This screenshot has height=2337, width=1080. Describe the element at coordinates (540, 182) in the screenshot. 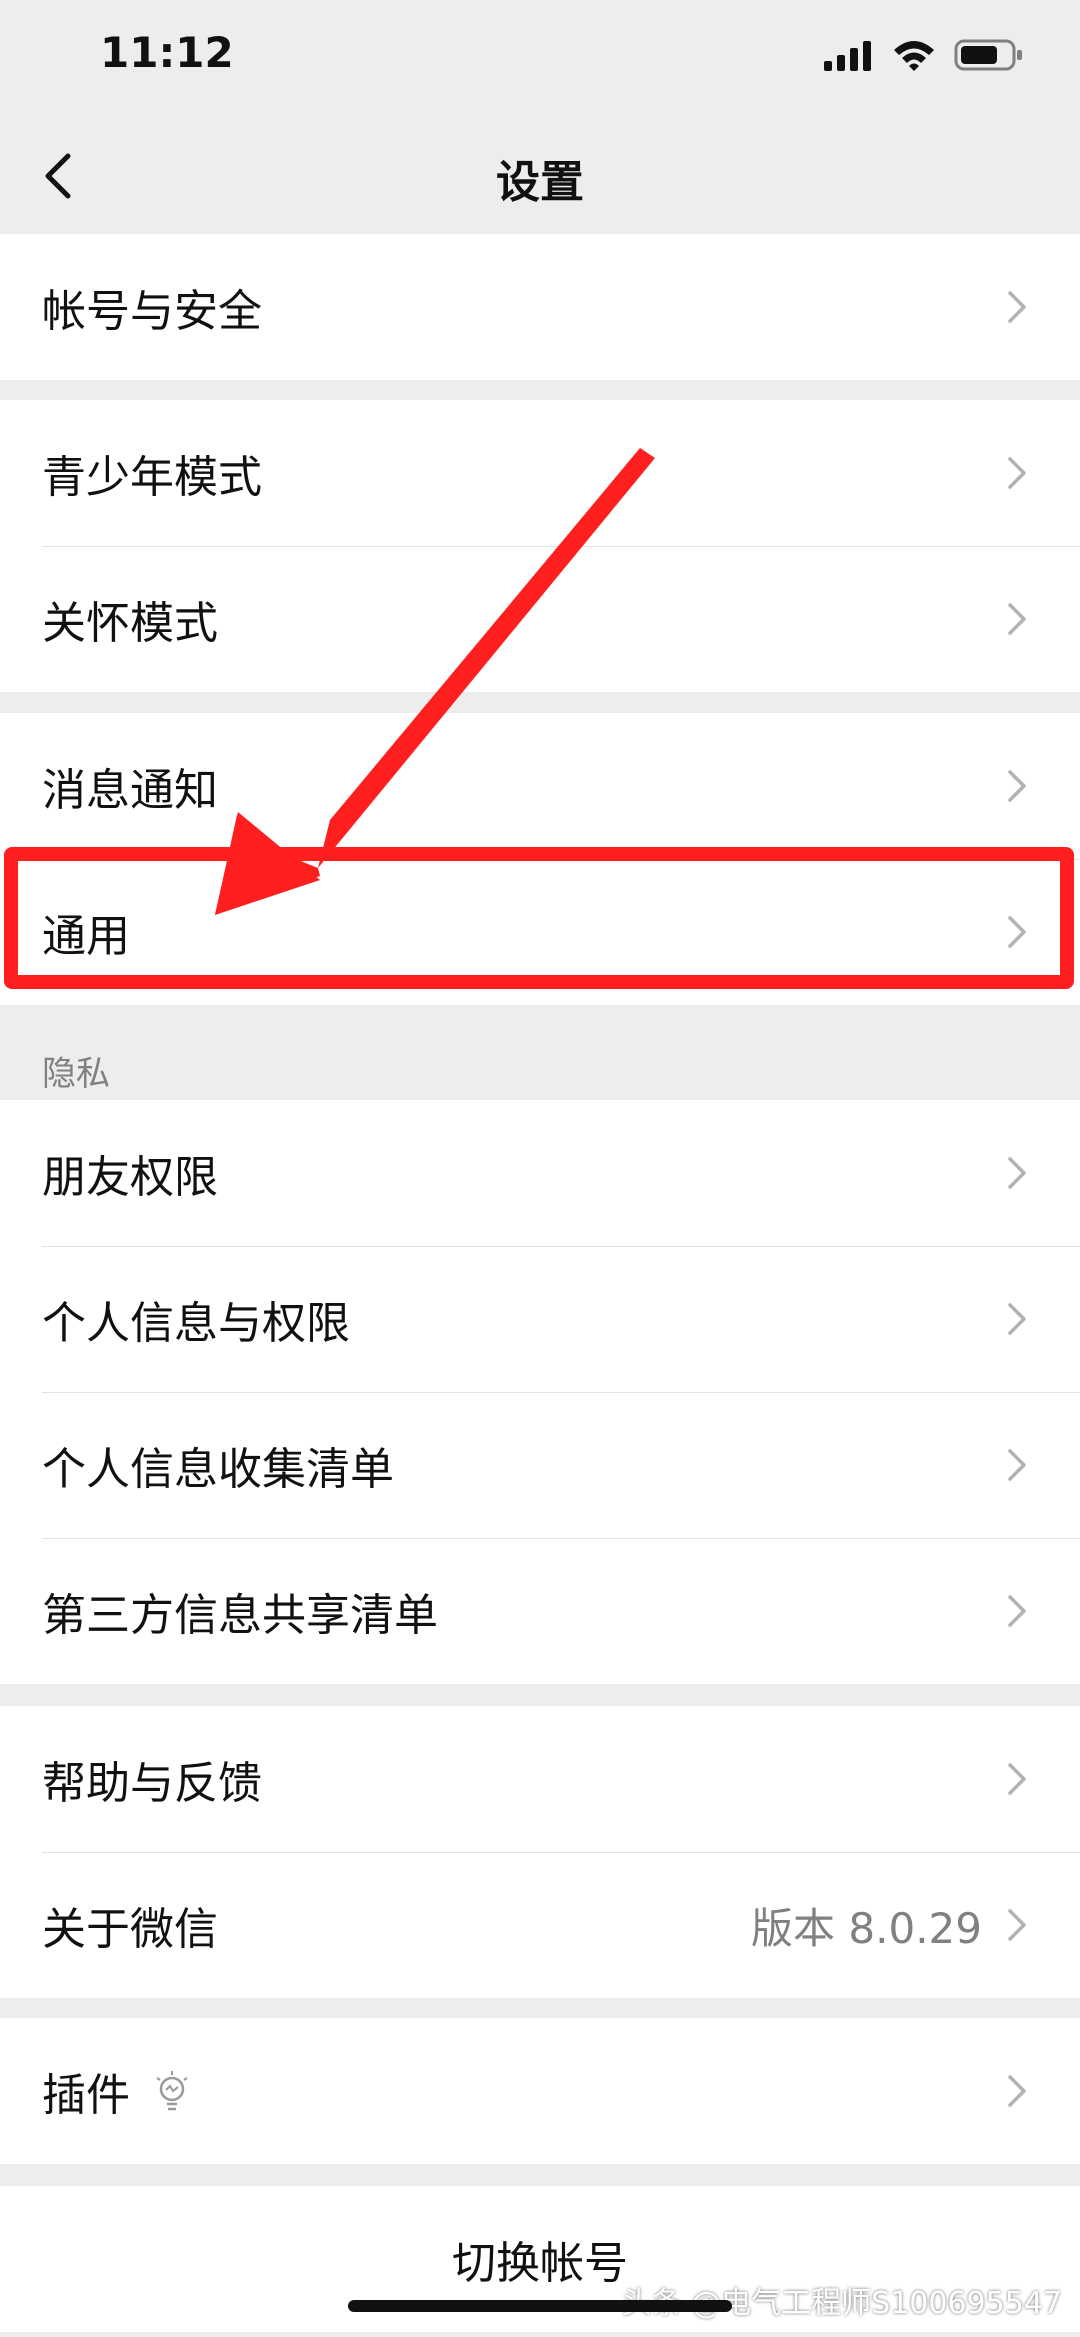

I see `page-title: 设置` at that location.